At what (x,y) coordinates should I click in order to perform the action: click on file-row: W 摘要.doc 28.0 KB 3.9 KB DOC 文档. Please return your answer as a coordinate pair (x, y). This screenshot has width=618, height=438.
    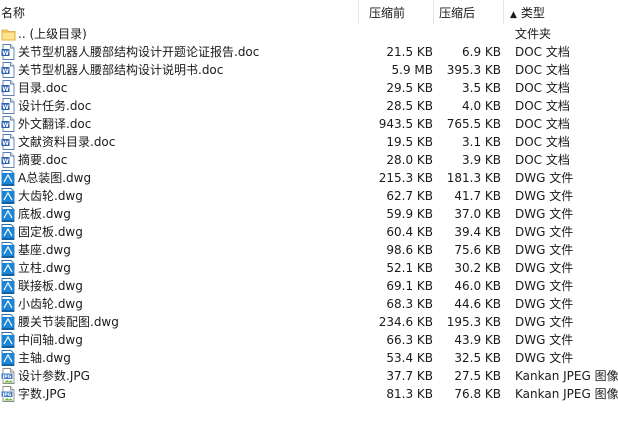
    Looking at the image, I should click on (309, 160).